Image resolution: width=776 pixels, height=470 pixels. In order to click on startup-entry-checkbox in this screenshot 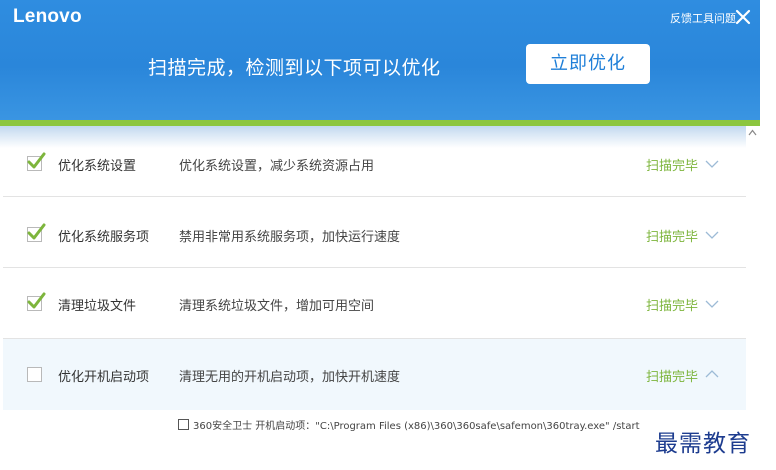, I will do `click(183, 424)`.